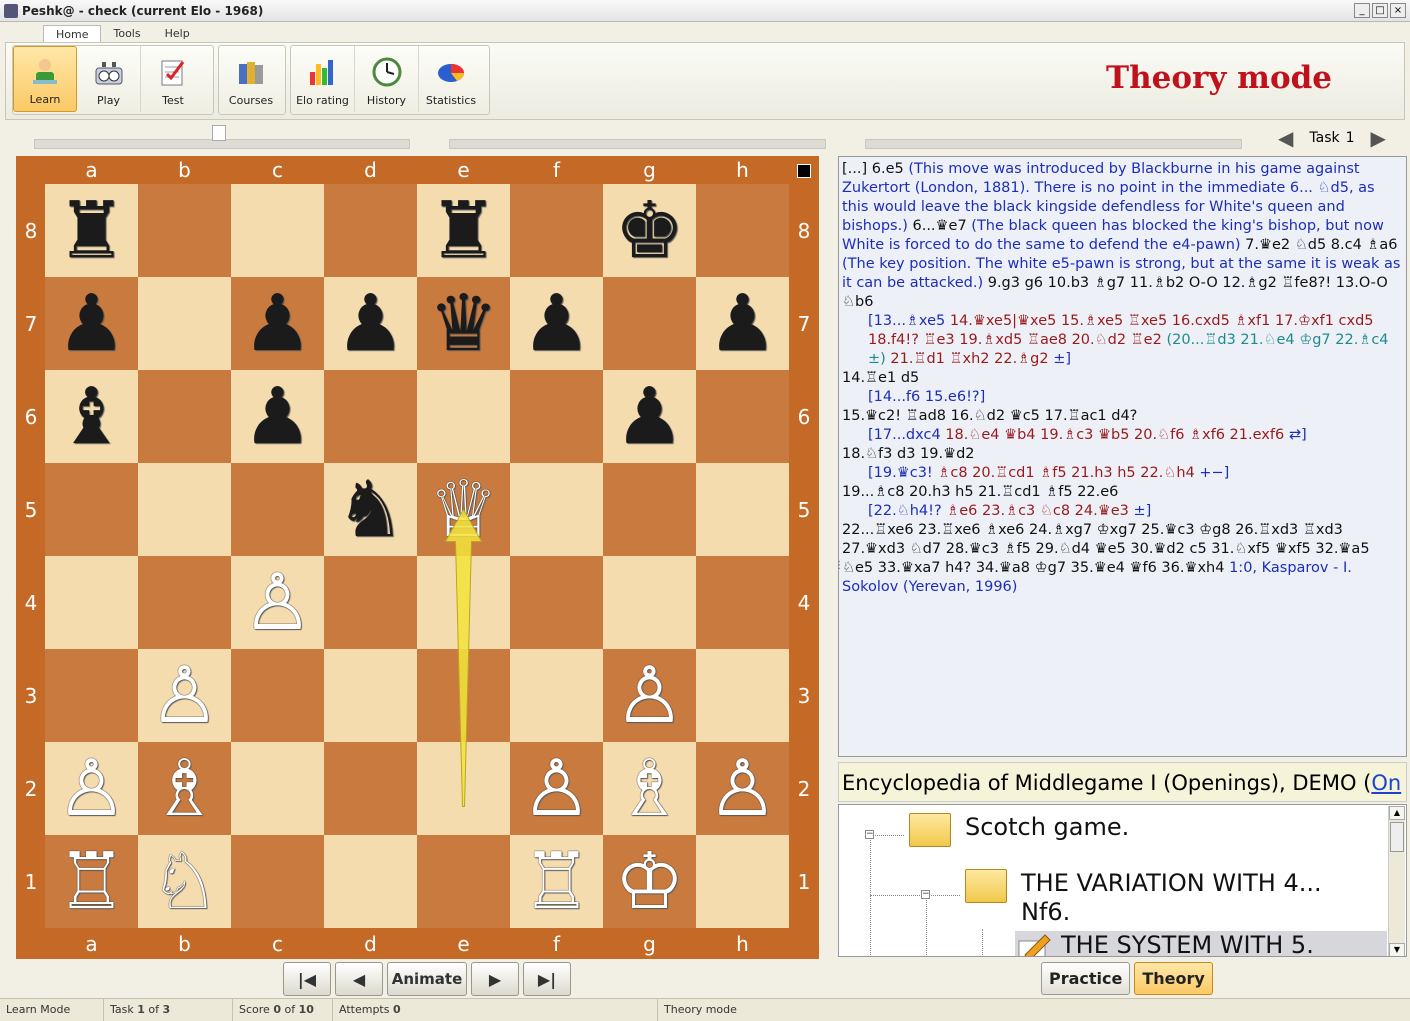 This screenshot has height=1021, width=1410. Describe the element at coordinates (925, 894) in the screenshot. I see `tree-collapse-toggle: −` at that location.